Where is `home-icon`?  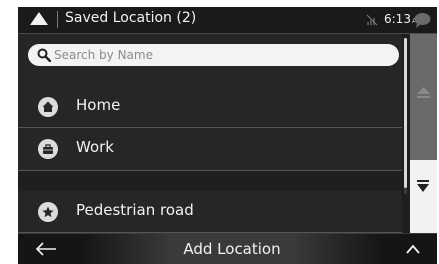
home-icon is located at coordinates (48, 107).